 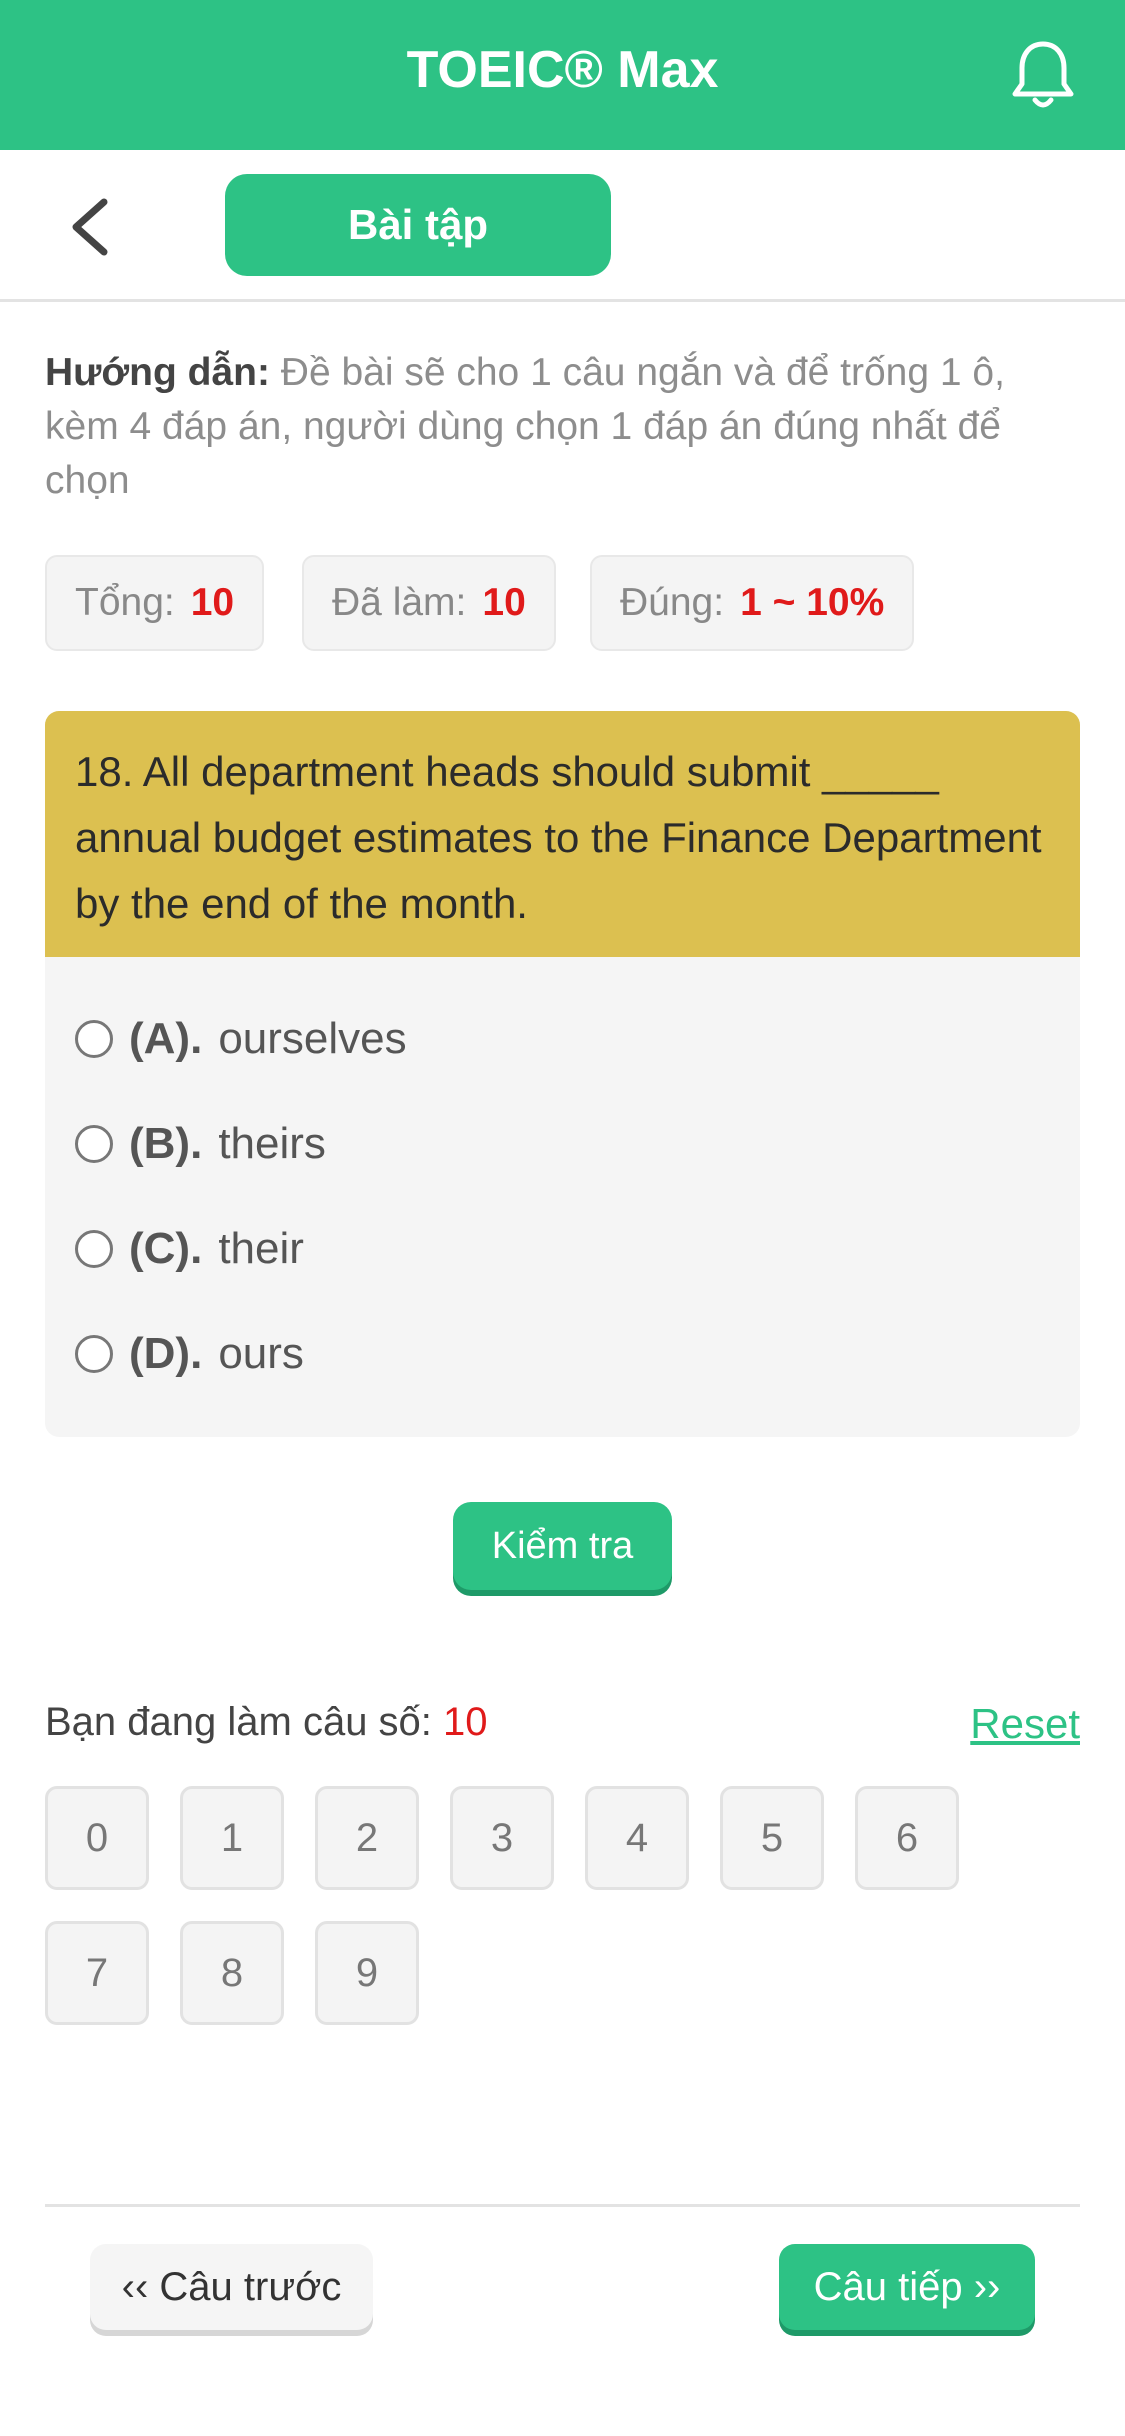 I want to click on question-number-button: 8, so click(x=232, y=1973).